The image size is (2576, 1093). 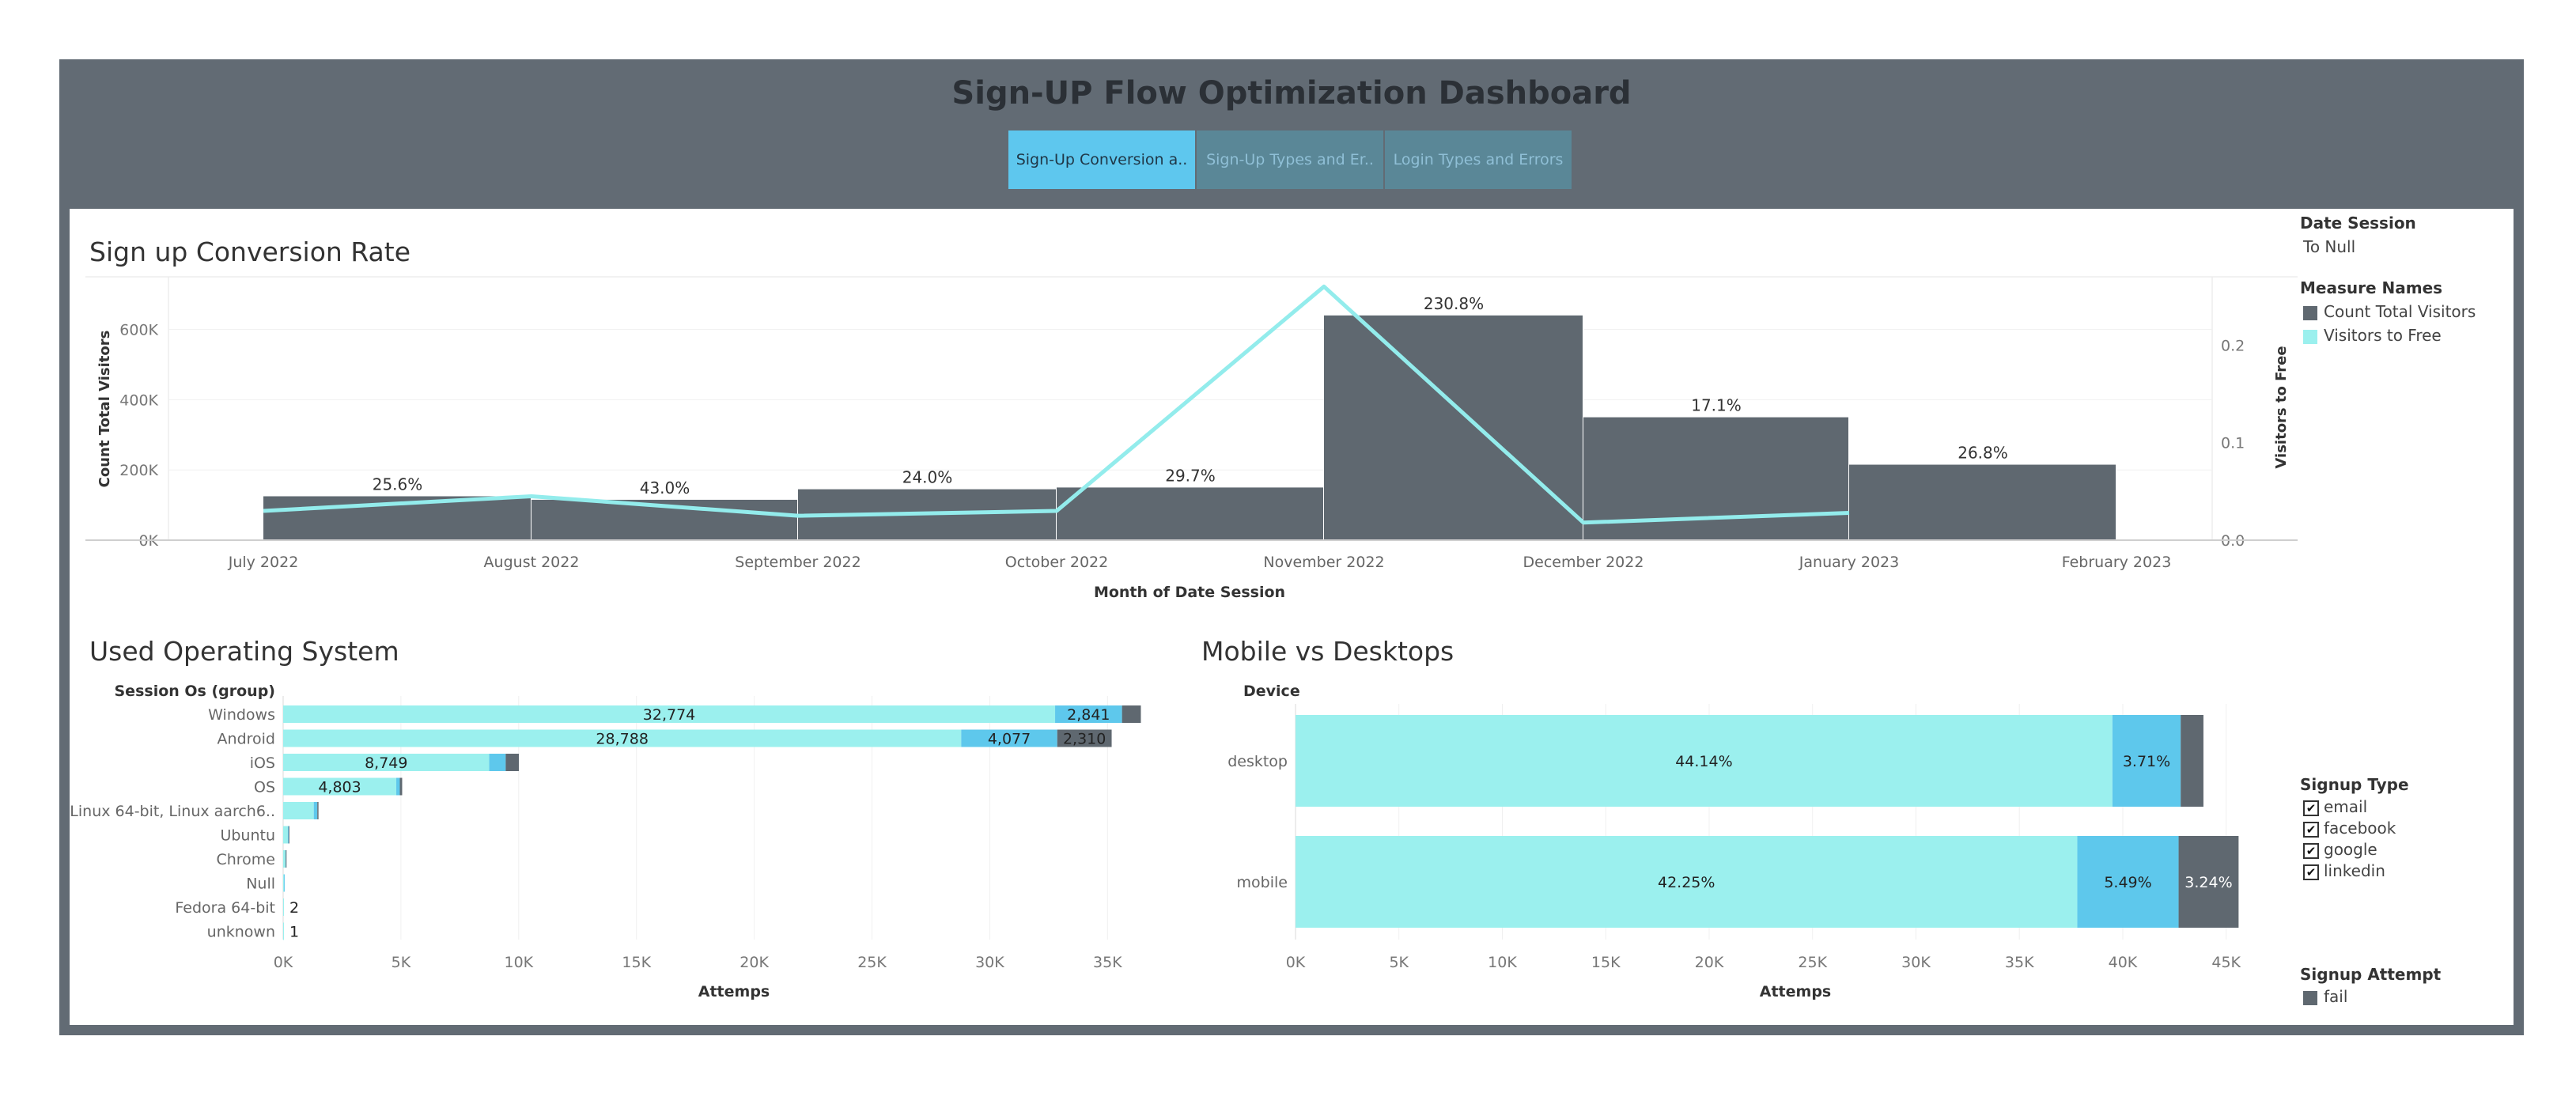 I want to click on legend-item-visitors-to-free: Visitors to Free, so click(x=2390, y=335).